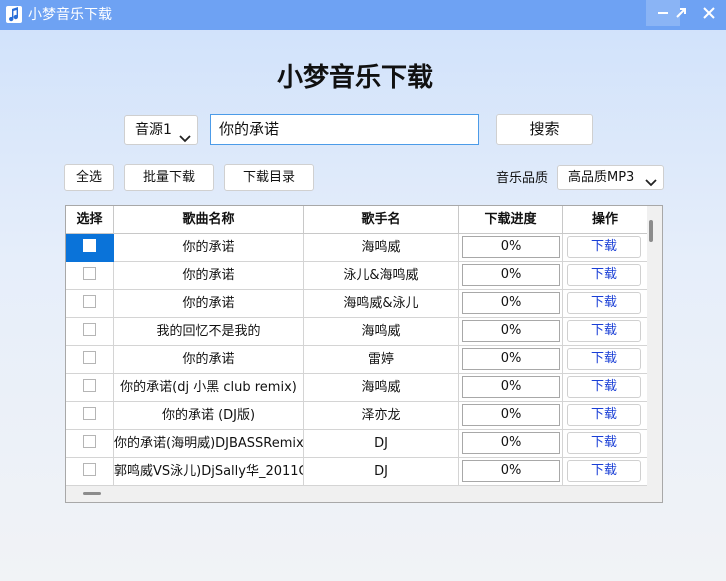  Describe the element at coordinates (381, 416) in the screenshot. I see `artist-name: 泽亦龙` at that location.